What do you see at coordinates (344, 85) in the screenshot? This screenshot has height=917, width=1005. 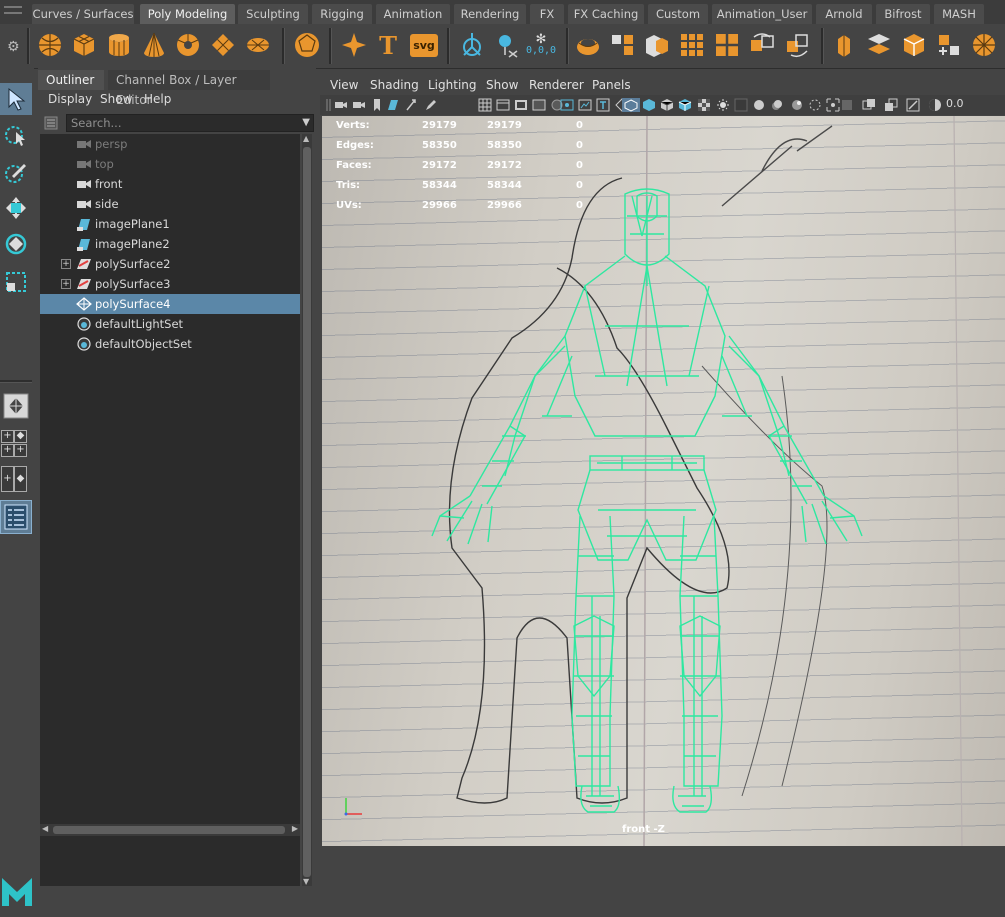 I see `menu-view: View` at bounding box center [344, 85].